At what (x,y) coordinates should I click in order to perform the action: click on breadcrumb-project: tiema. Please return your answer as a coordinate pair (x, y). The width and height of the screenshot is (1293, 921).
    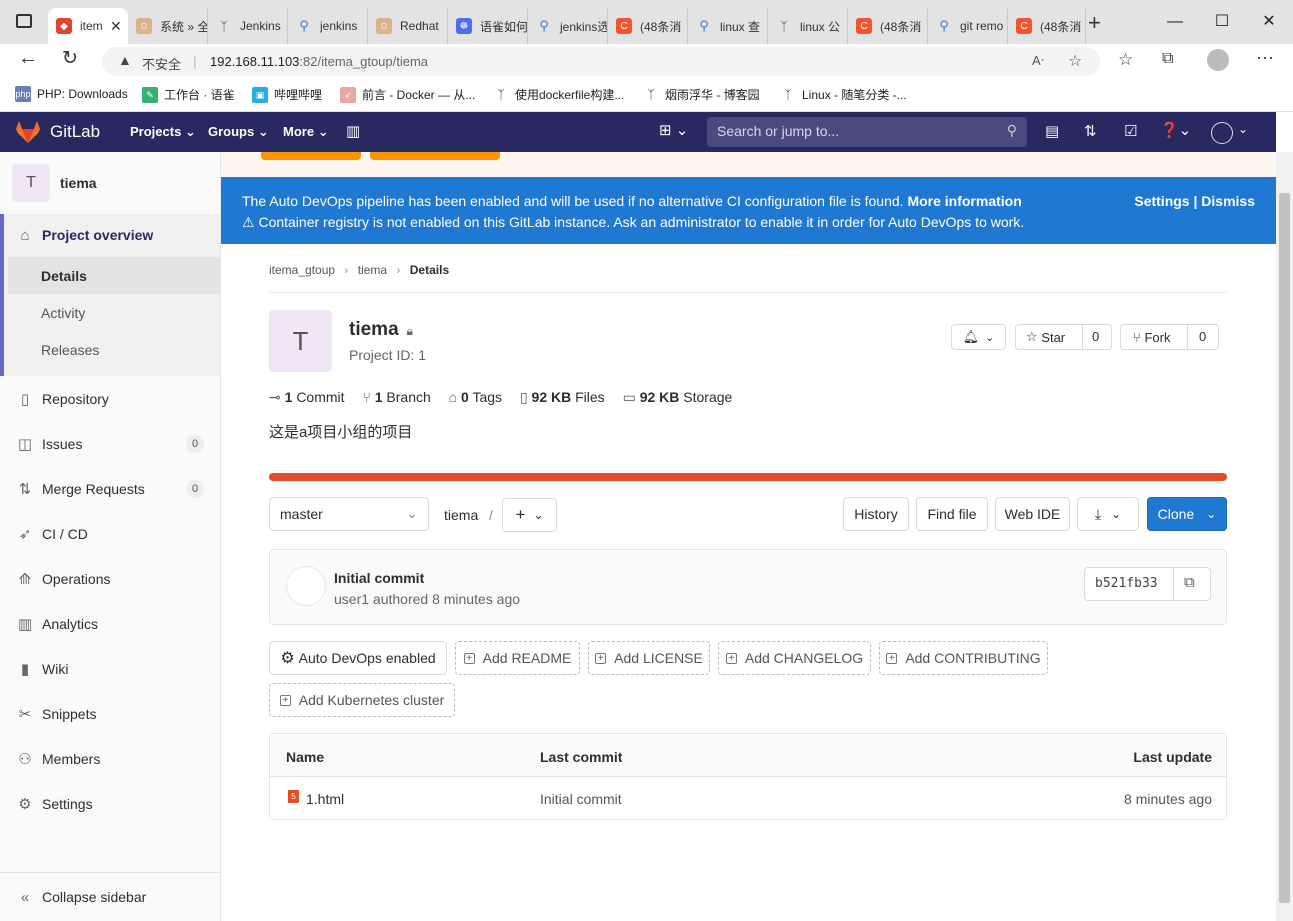
    Looking at the image, I should click on (372, 270).